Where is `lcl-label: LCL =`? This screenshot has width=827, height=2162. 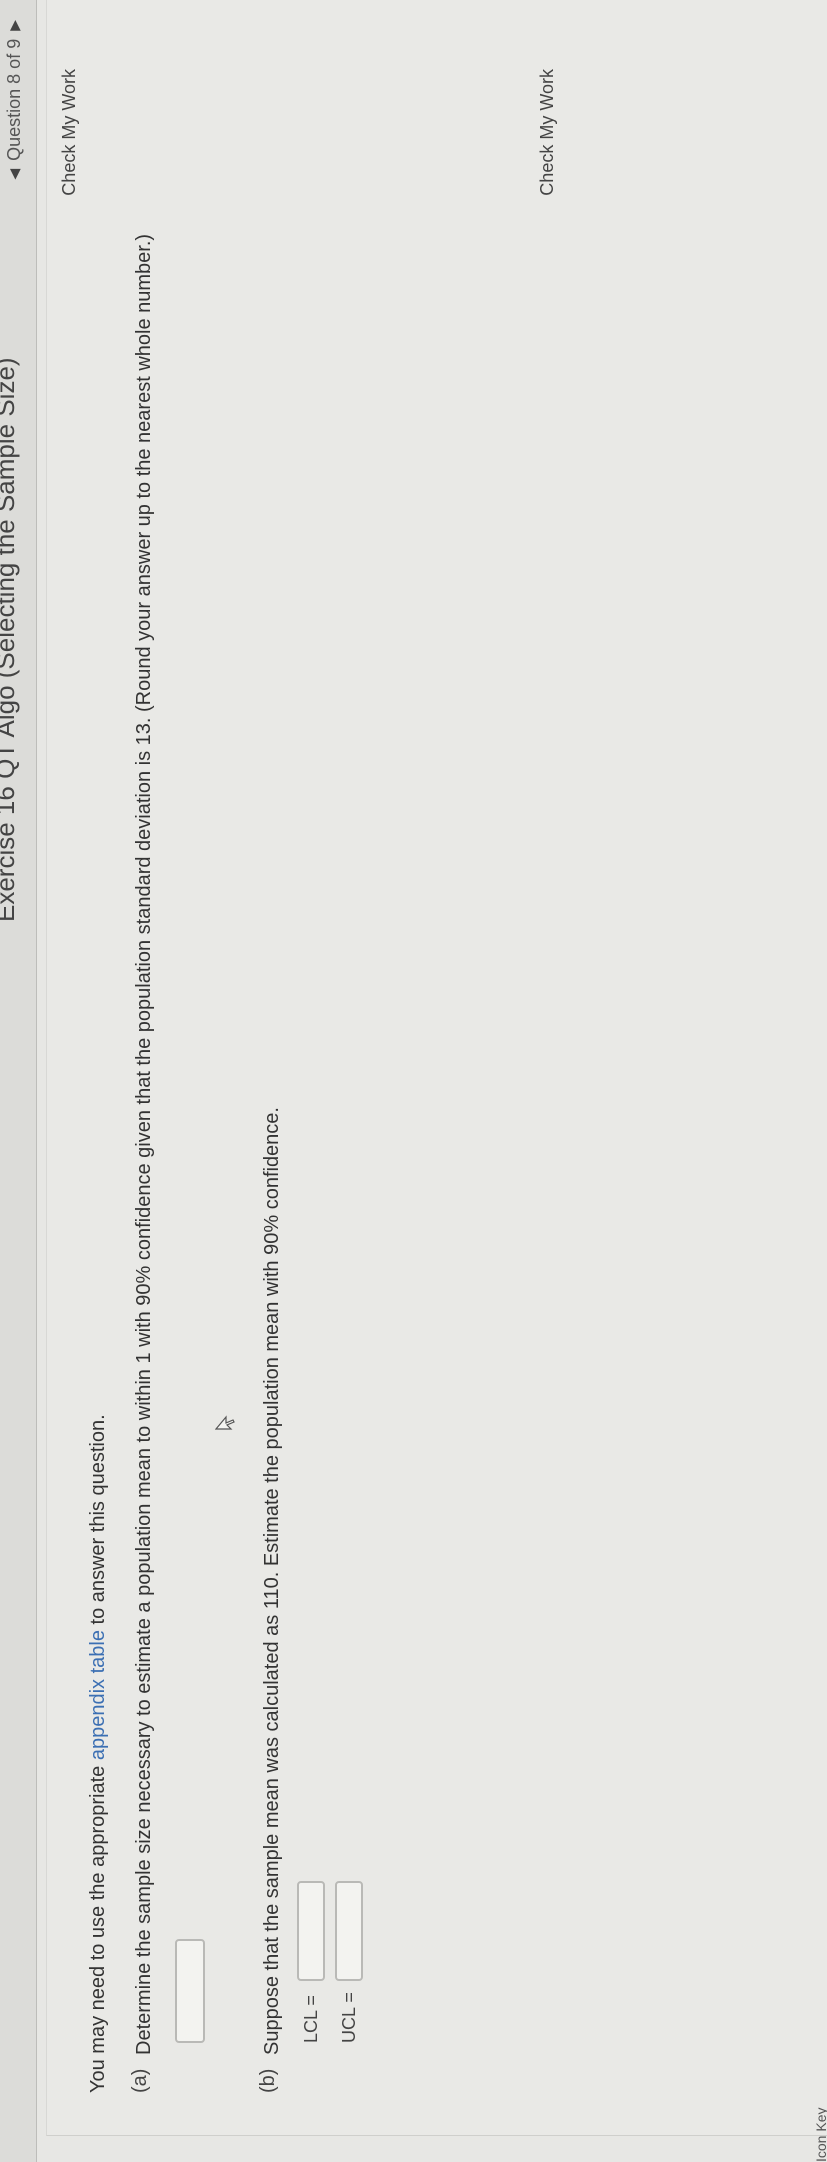 lcl-label: LCL = is located at coordinates (310, 2019).